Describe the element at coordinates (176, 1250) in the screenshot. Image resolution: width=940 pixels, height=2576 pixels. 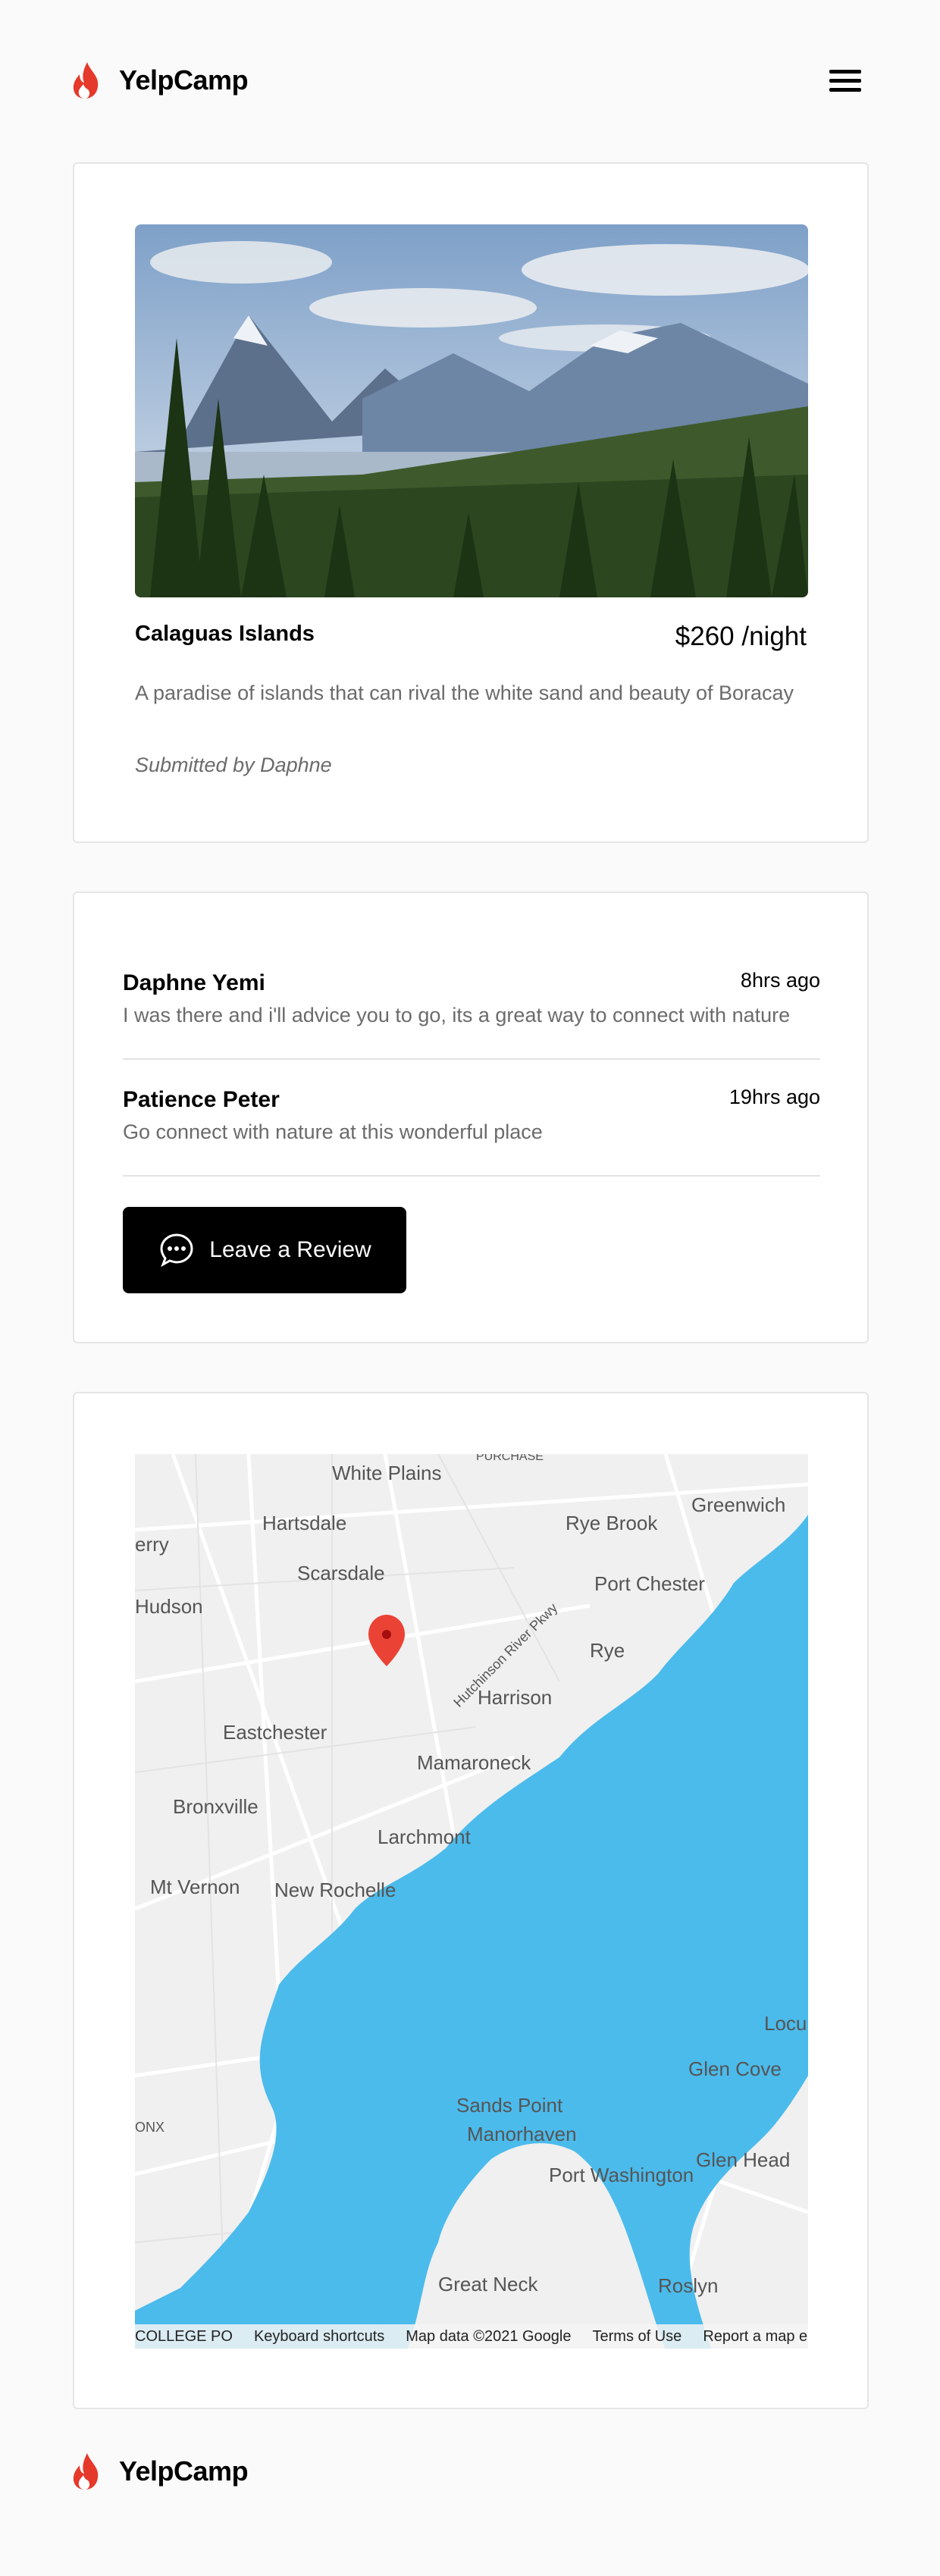
I see `chat-bubble-icon` at that location.